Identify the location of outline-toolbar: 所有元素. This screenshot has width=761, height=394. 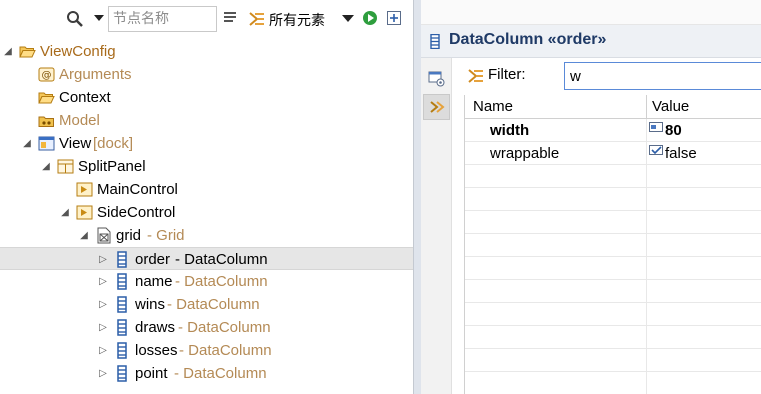
(206, 19).